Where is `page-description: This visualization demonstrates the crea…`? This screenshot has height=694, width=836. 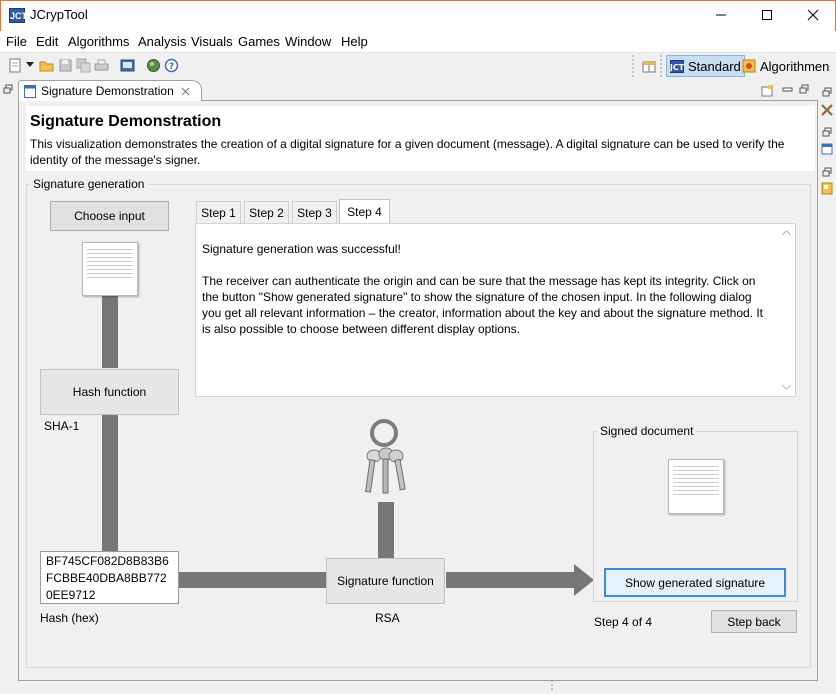
page-description: This visualization demonstrates the crea… is located at coordinates (407, 152).